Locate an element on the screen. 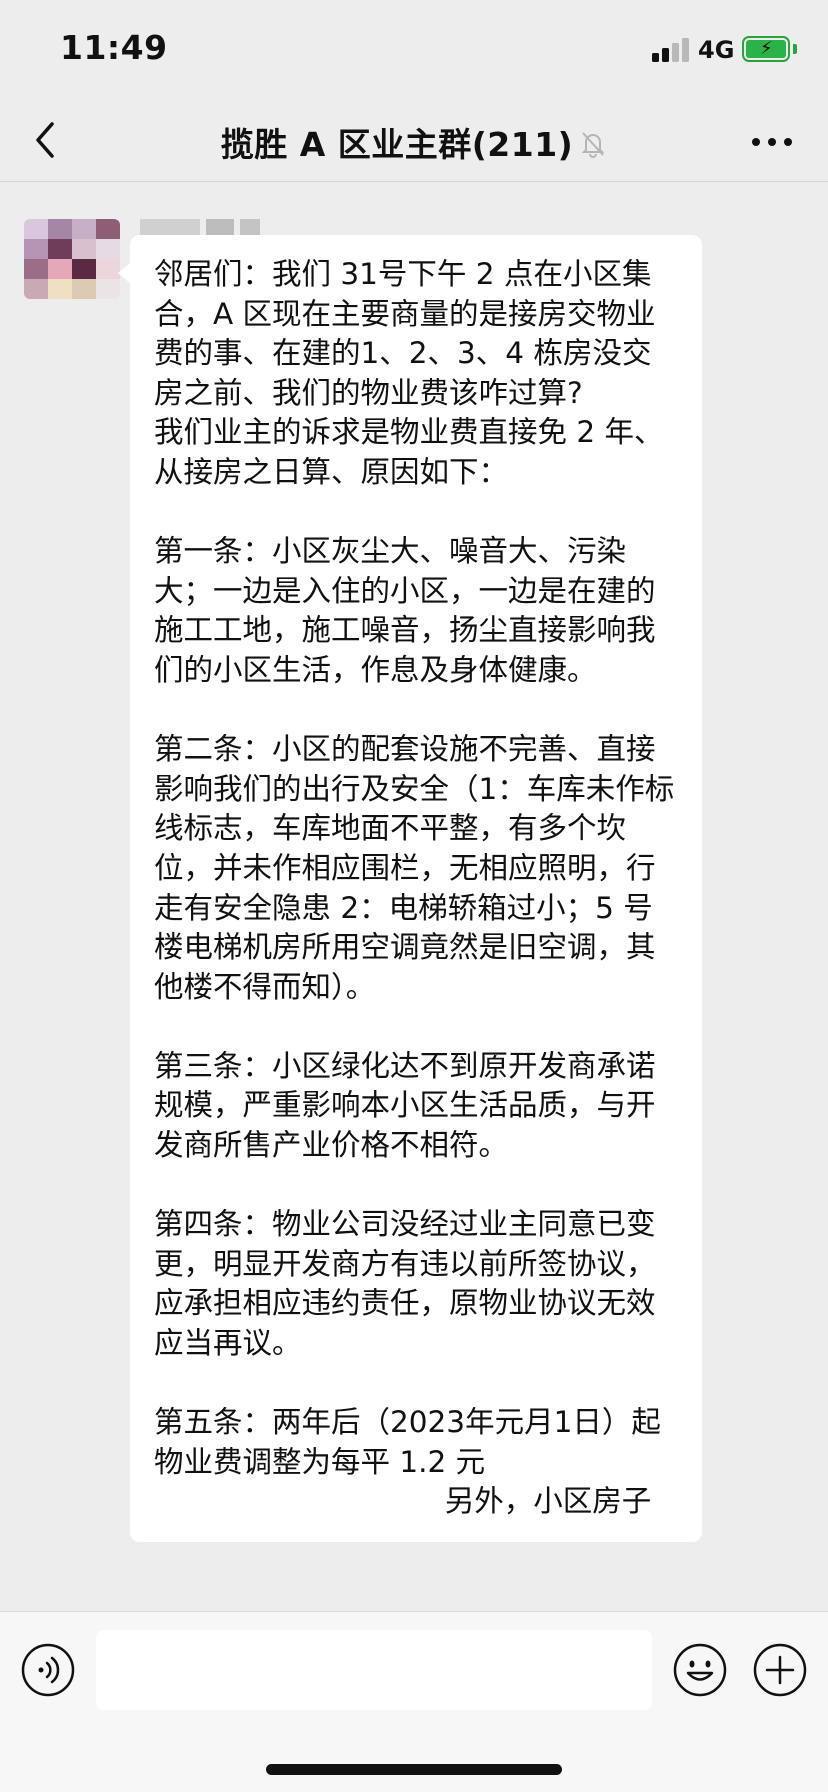 This screenshot has width=828, height=1792. signal-icon is located at coordinates (671, 50).